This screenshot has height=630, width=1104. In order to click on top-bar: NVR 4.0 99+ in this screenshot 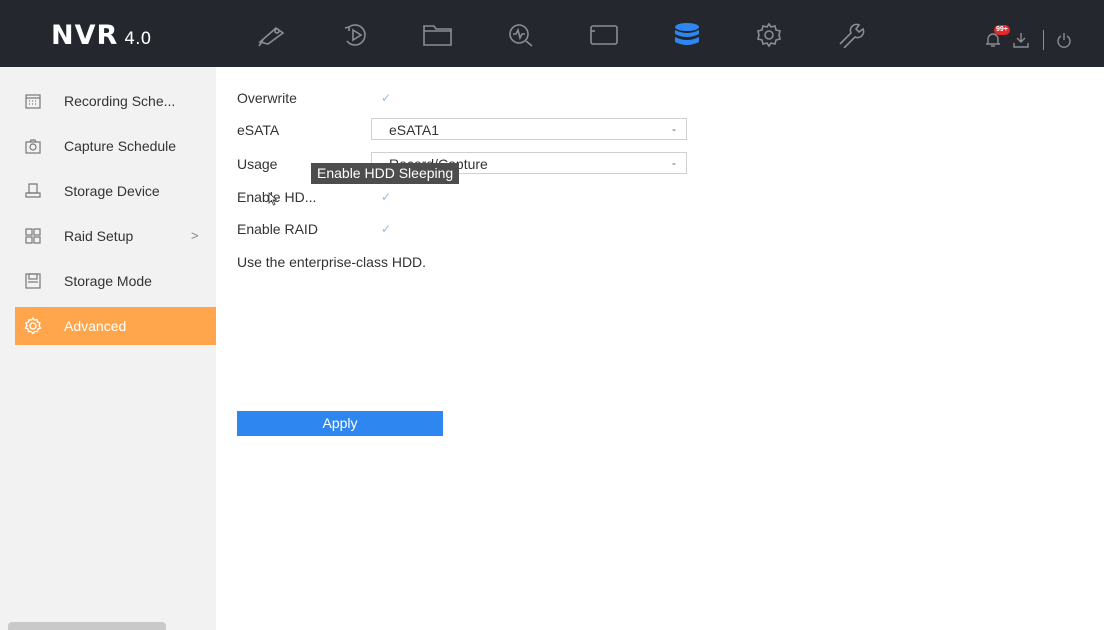, I will do `click(552, 33)`.